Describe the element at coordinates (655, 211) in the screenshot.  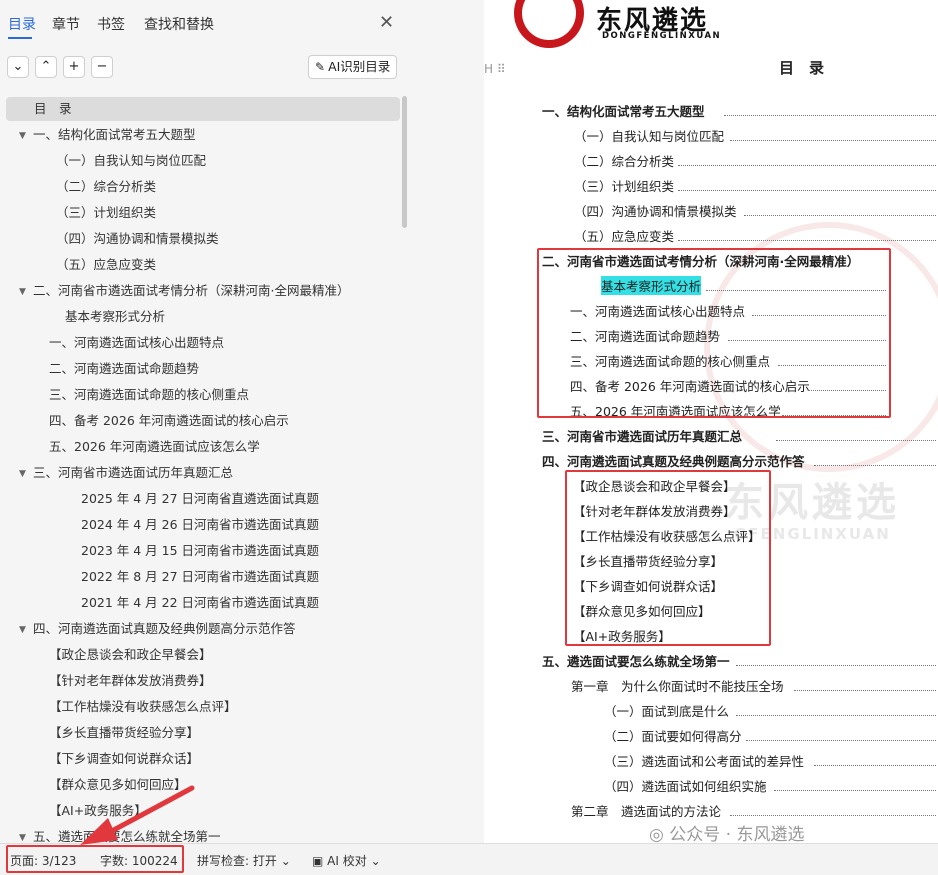
I see `doc-line: （四）沟通协调和情景模拟类` at that location.